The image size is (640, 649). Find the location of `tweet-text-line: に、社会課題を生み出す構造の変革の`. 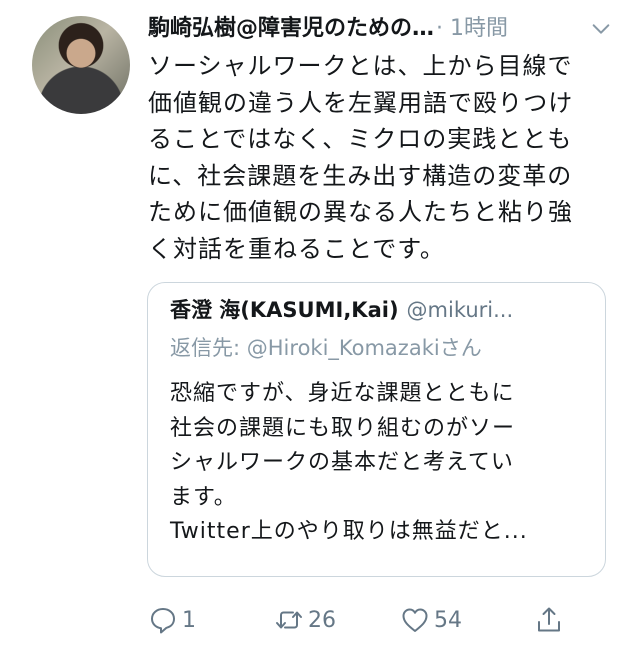

tweet-text-line: に、社会課題を生み出す構造の変革の is located at coordinates (360, 175).